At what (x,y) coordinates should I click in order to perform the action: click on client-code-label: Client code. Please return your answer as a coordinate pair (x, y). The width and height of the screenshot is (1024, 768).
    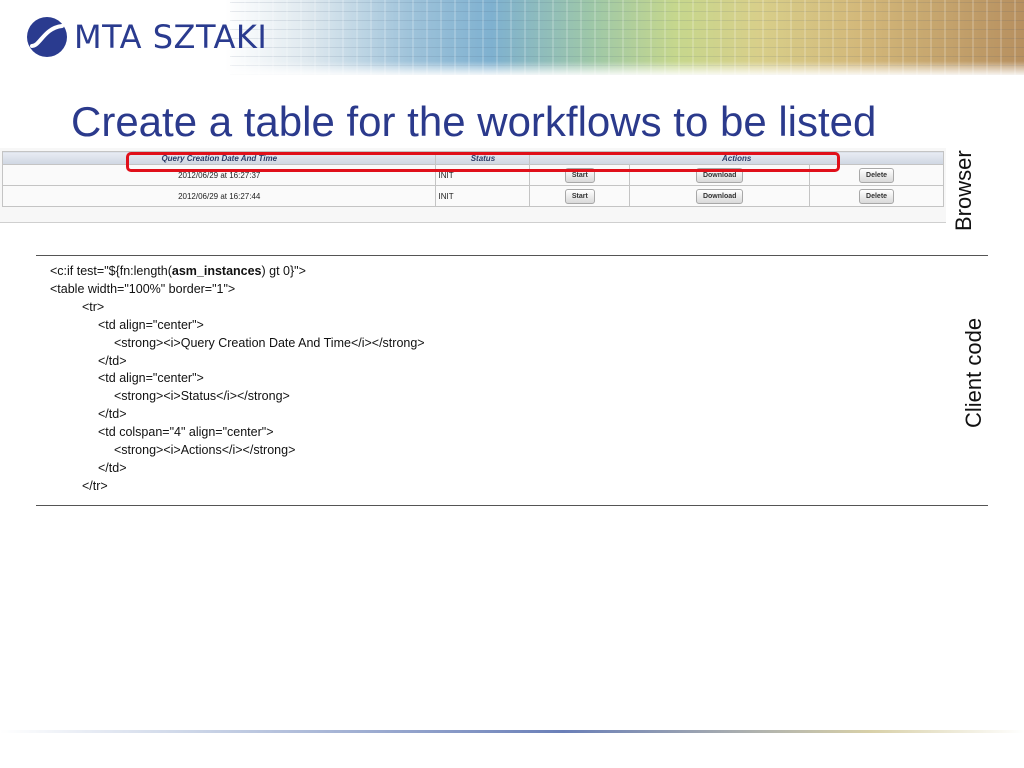
    Looking at the image, I should click on (973, 372).